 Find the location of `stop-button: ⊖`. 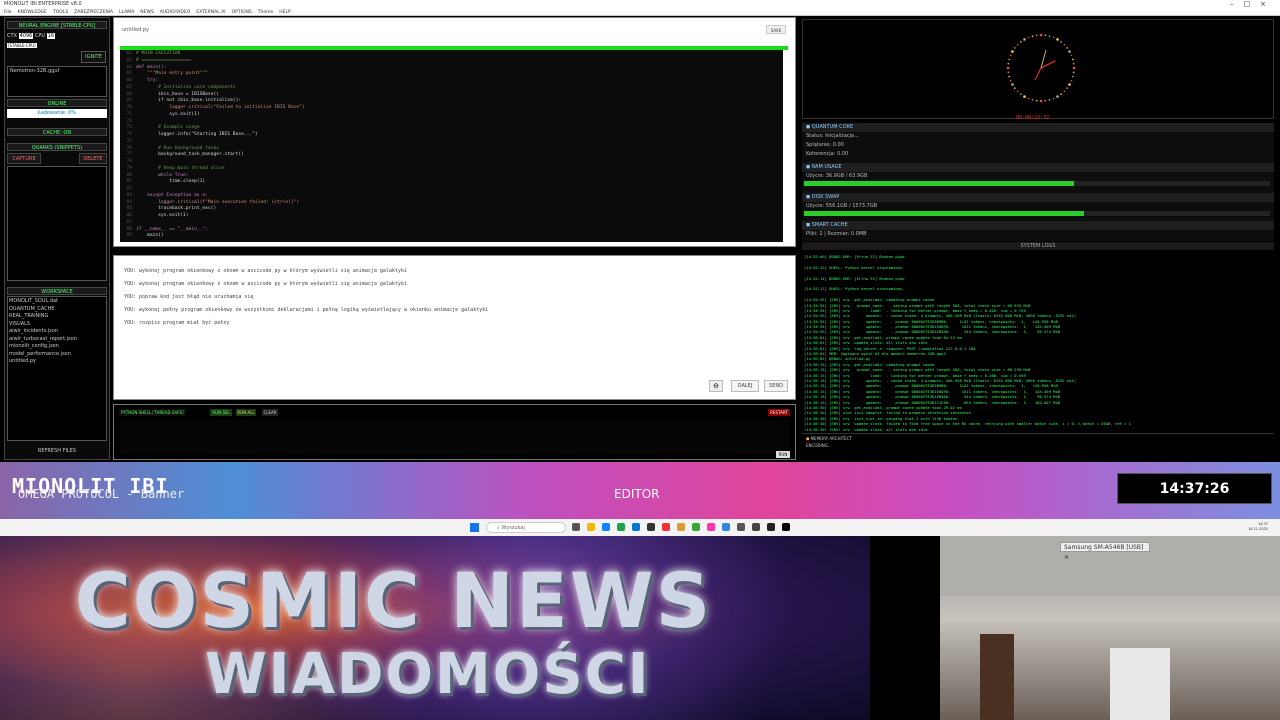

stop-button: ⊖ is located at coordinates (716, 386).